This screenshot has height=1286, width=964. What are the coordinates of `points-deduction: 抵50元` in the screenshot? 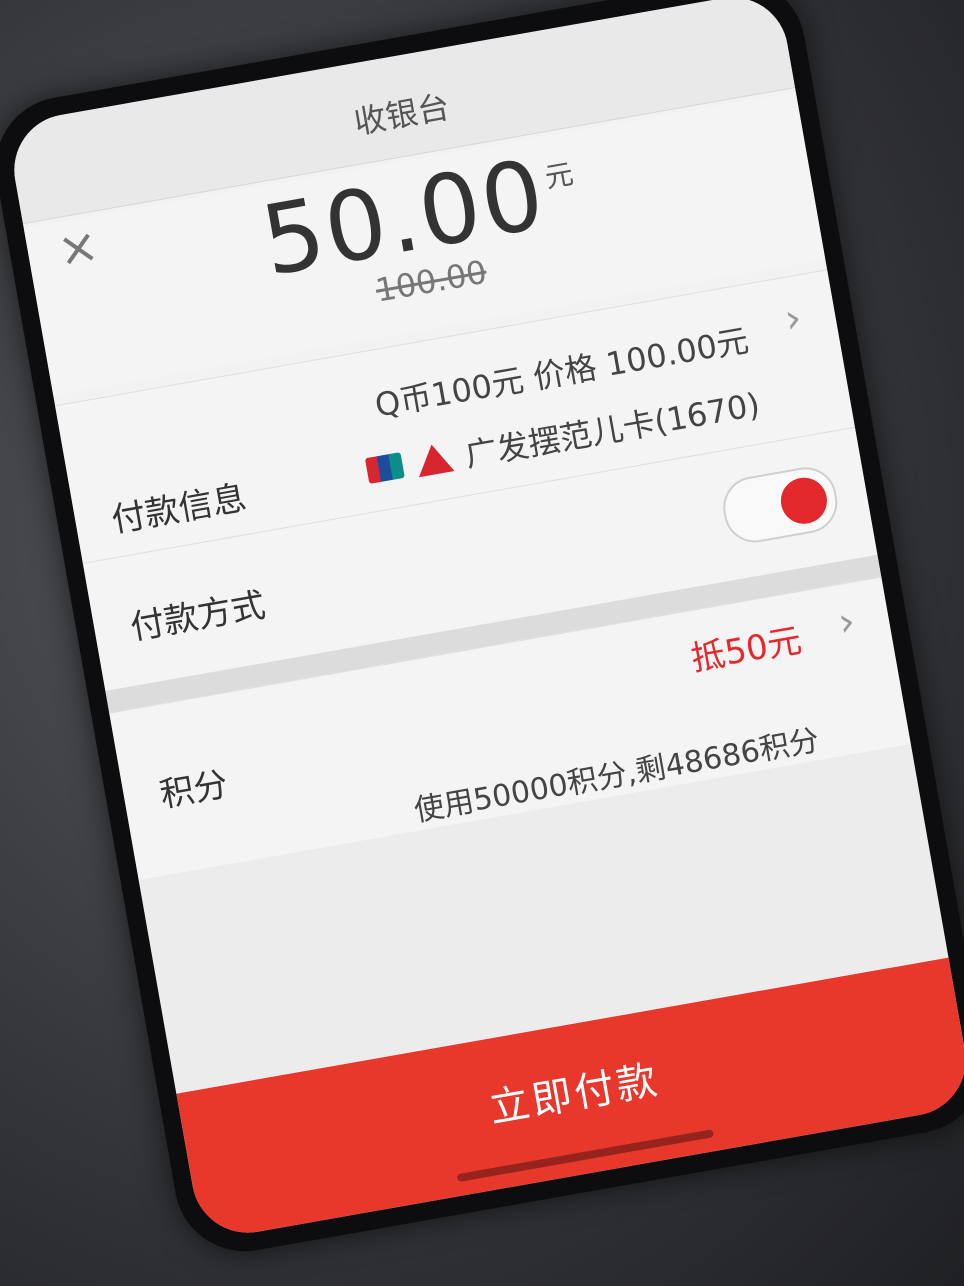 It's located at (746, 650).